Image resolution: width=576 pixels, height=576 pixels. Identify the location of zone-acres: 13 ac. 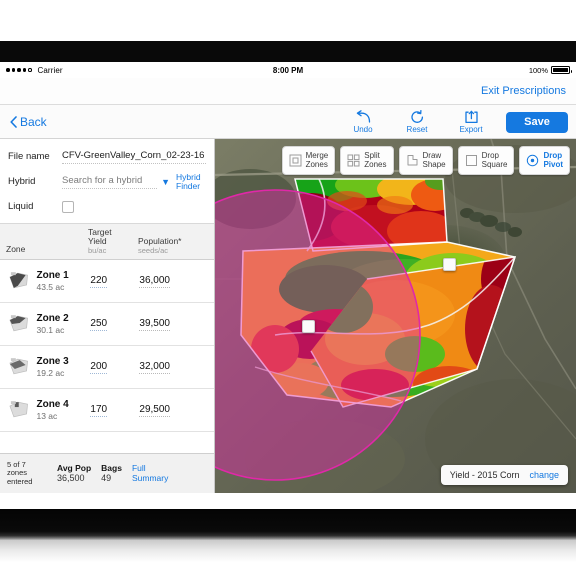
(47, 416).